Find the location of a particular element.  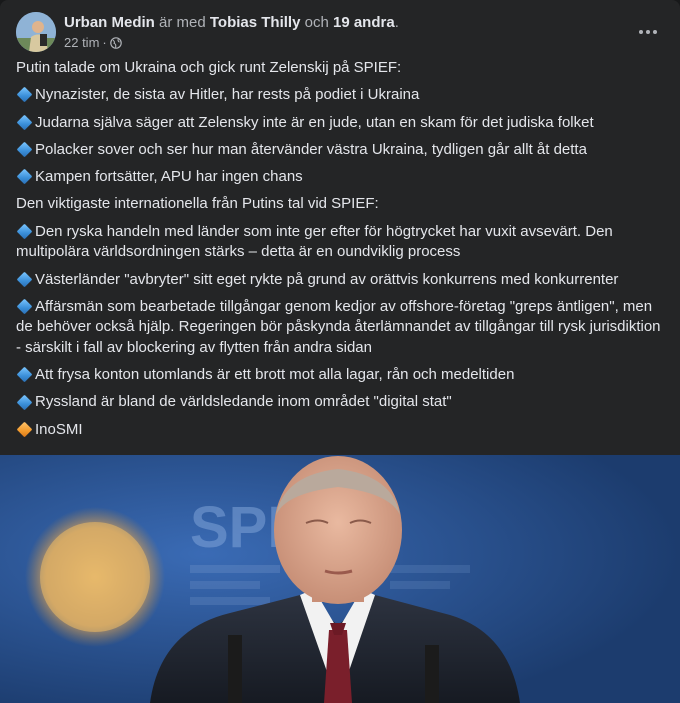

small-orange-diamond-icon is located at coordinates (24, 429).